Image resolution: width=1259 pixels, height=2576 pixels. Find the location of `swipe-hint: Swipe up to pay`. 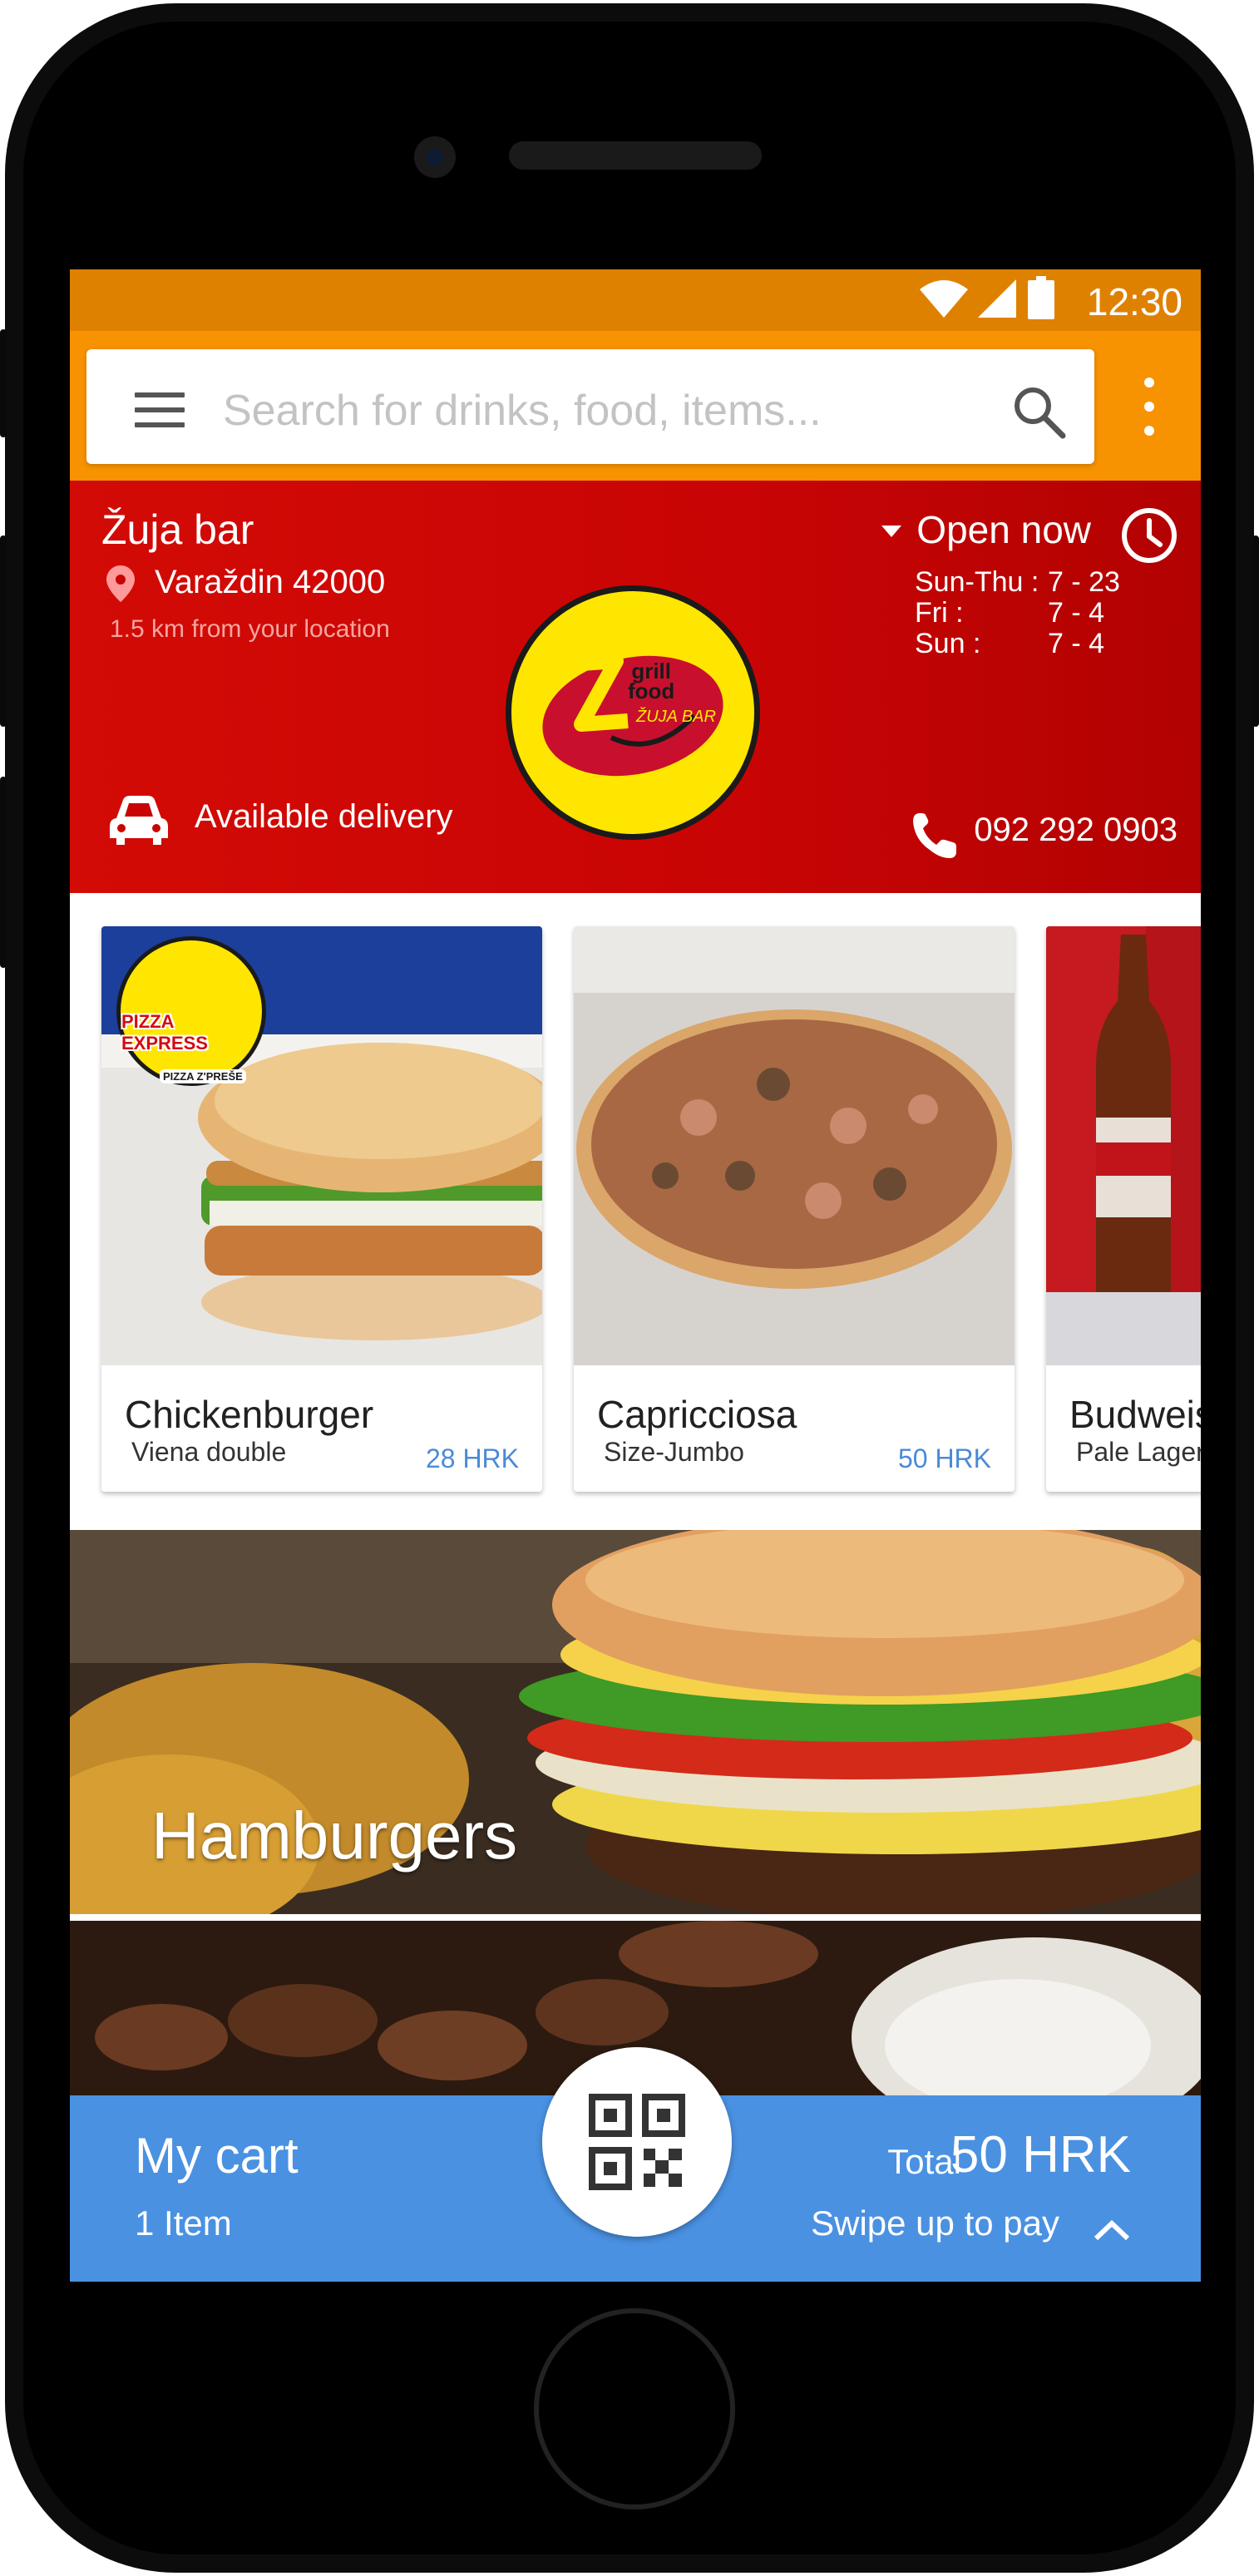

swipe-hint: Swipe up to pay is located at coordinates (935, 2223).